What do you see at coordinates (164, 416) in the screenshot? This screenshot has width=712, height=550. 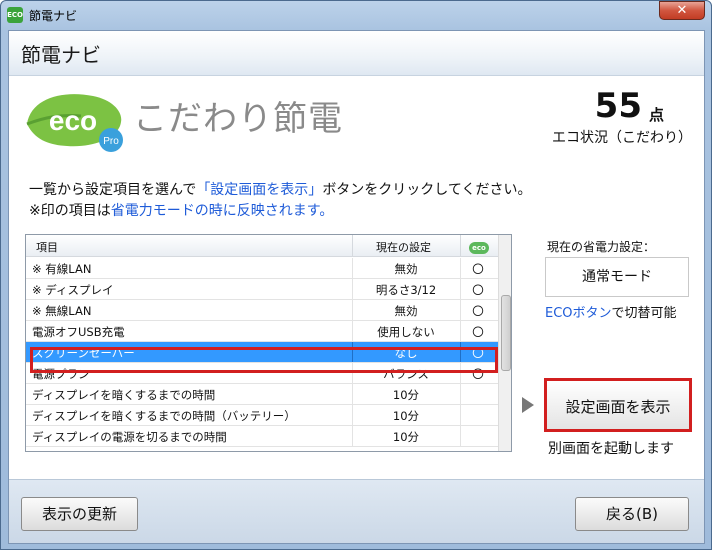 I see `row-item: ディスプレイを暗くするまでの時間（バッテリー）` at bounding box center [164, 416].